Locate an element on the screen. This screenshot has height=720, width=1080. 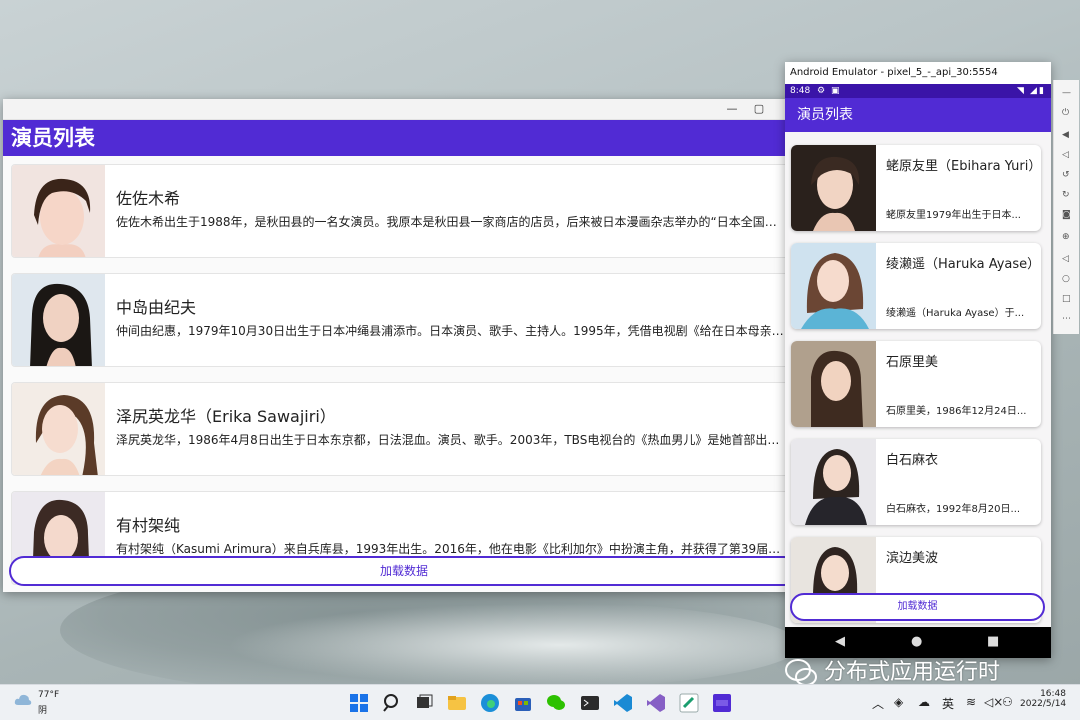
back-icon: ◀ is located at coordinates (840, 641).